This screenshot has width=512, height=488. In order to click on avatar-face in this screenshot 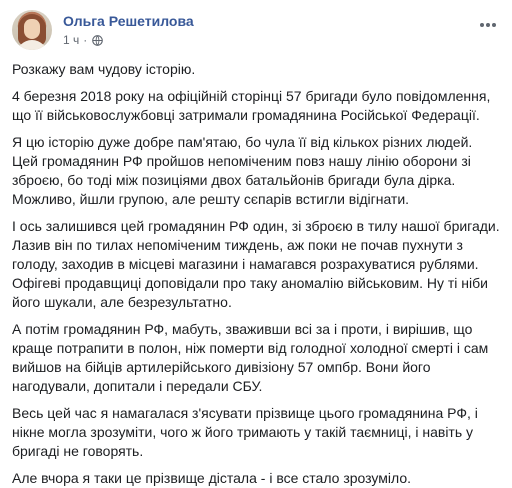, I will do `click(32, 29)`.